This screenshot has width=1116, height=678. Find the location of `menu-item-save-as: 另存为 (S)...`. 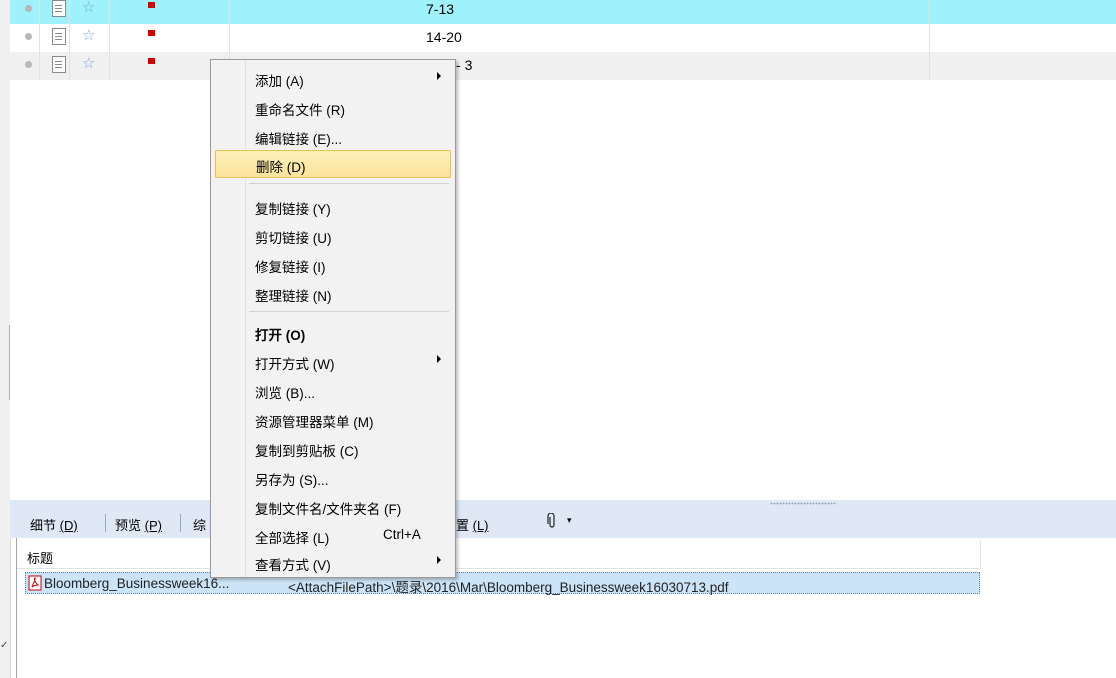

menu-item-save-as: 另存为 (S)... is located at coordinates (333, 477).